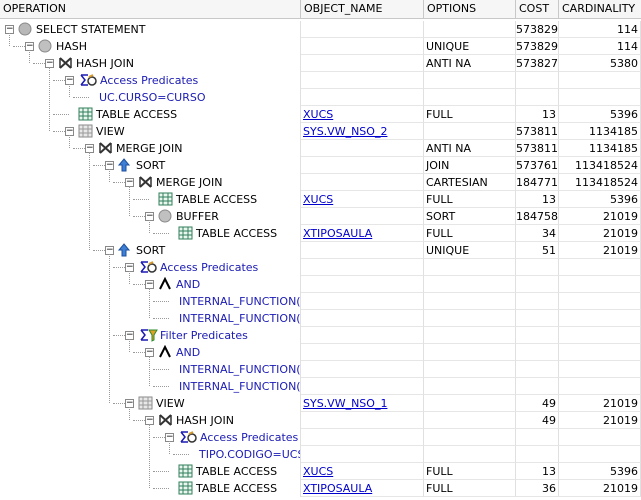 The height and width of the screenshot is (500, 641). I want to click on column-header-operation: OPERATION, so click(150, 9).